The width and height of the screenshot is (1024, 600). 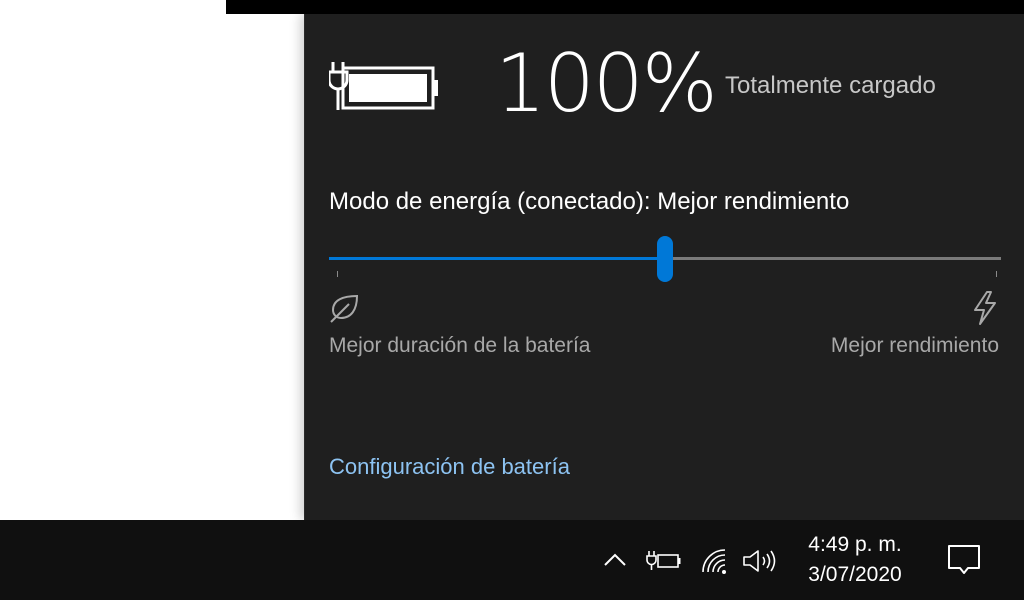 I want to click on best-performance-label: Mejor rendimiento, so click(x=914, y=345).